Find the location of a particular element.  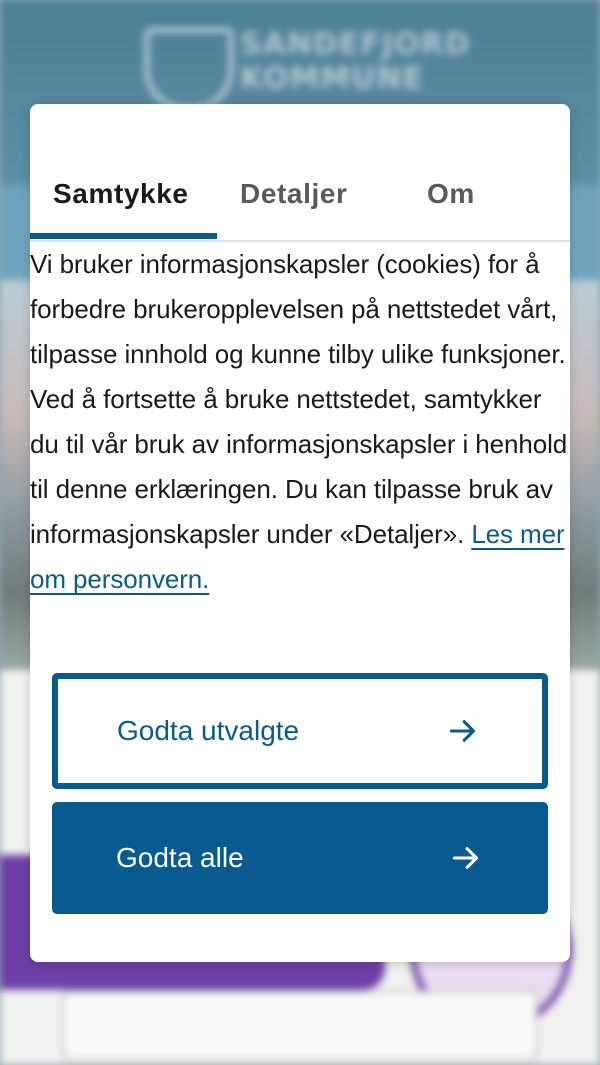

tab-samtykke: Samtykke is located at coordinates (121, 194).